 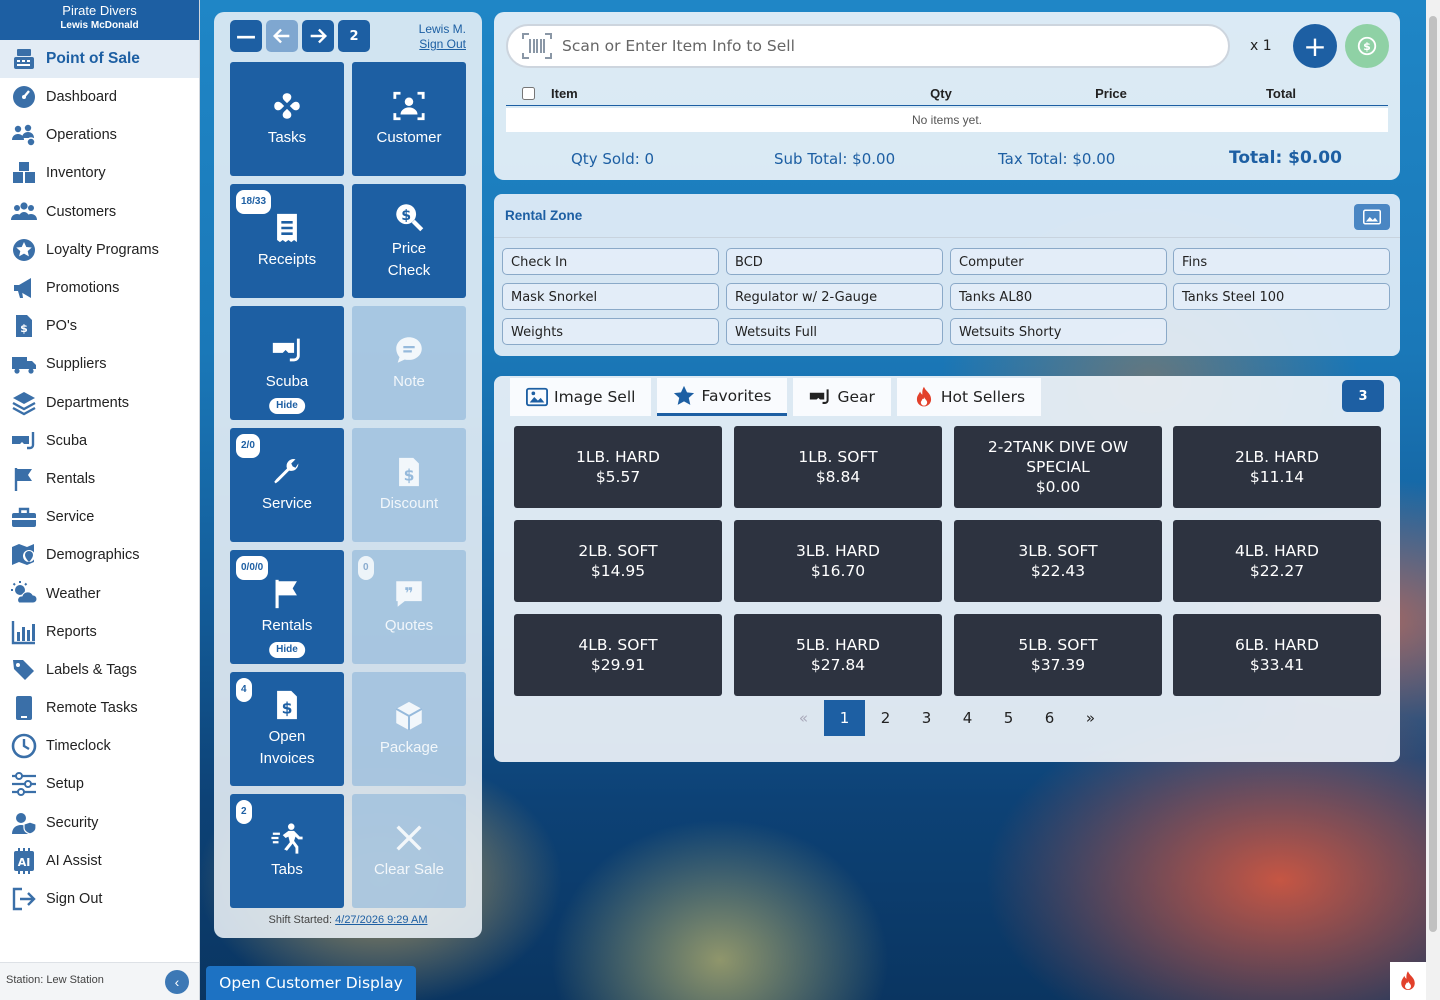 I want to click on sidebar-item-loyalty-programs: Loyalty Programs, so click(x=99, y=250).